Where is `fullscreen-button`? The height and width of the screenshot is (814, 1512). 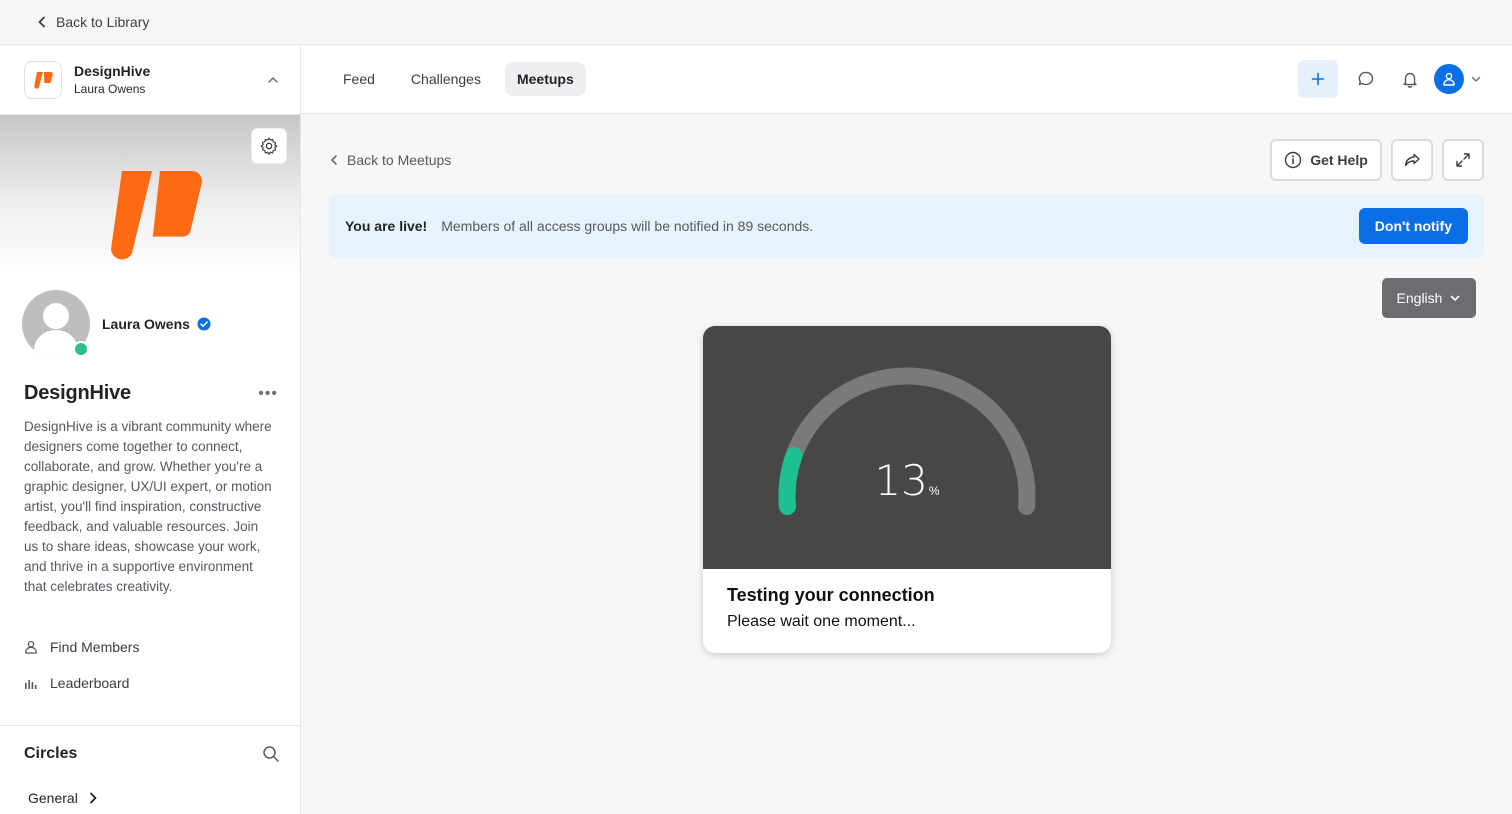
fullscreen-button is located at coordinates (1463, 160).